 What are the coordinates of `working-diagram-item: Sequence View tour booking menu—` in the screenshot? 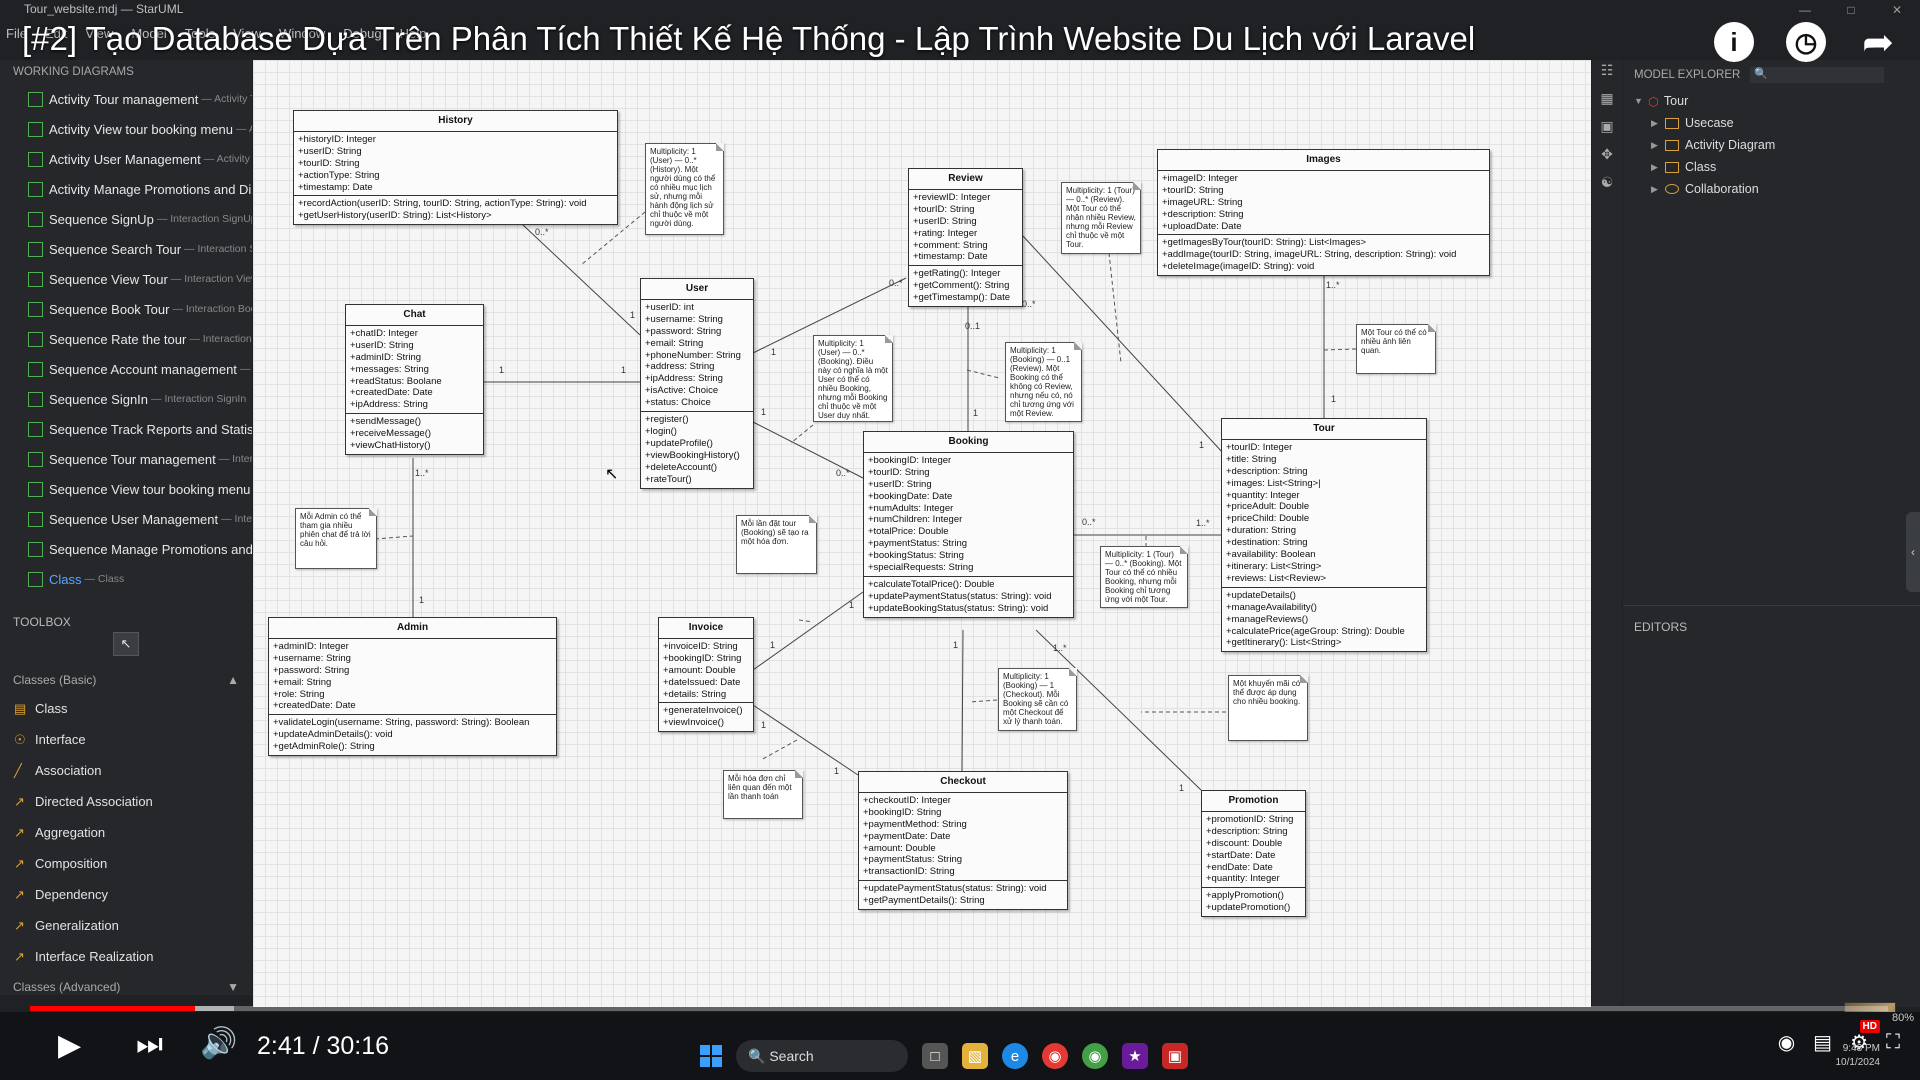 It's located at (126, 489).